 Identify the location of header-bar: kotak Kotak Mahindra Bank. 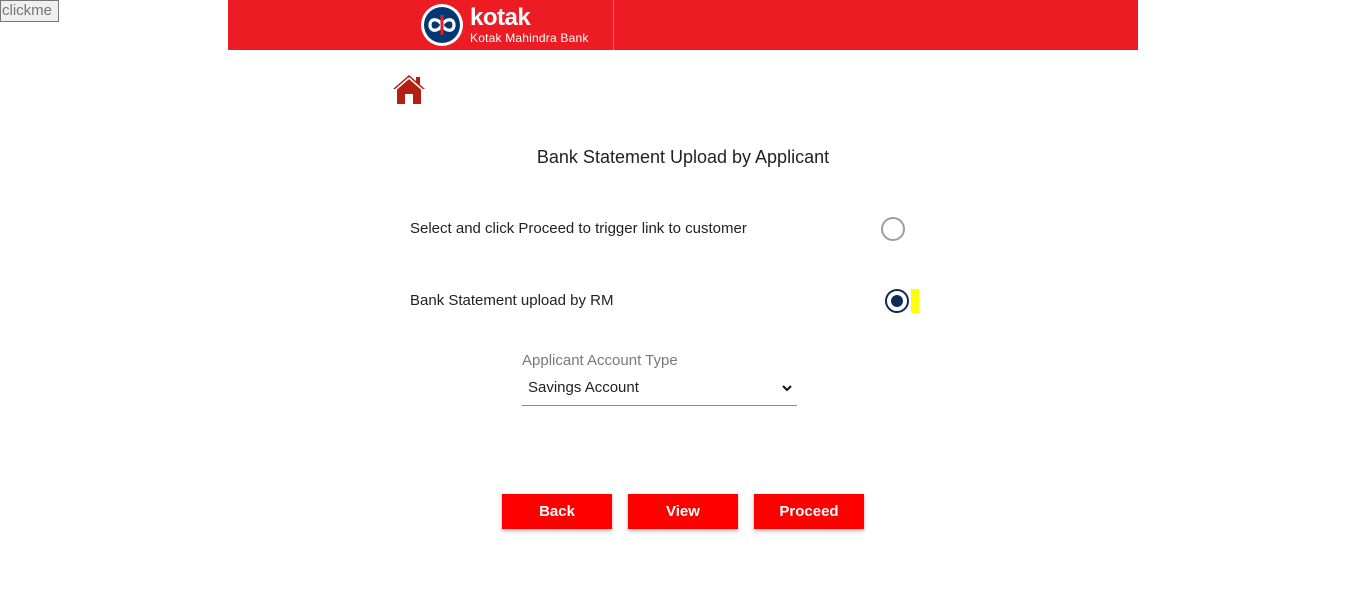
(683, 25).